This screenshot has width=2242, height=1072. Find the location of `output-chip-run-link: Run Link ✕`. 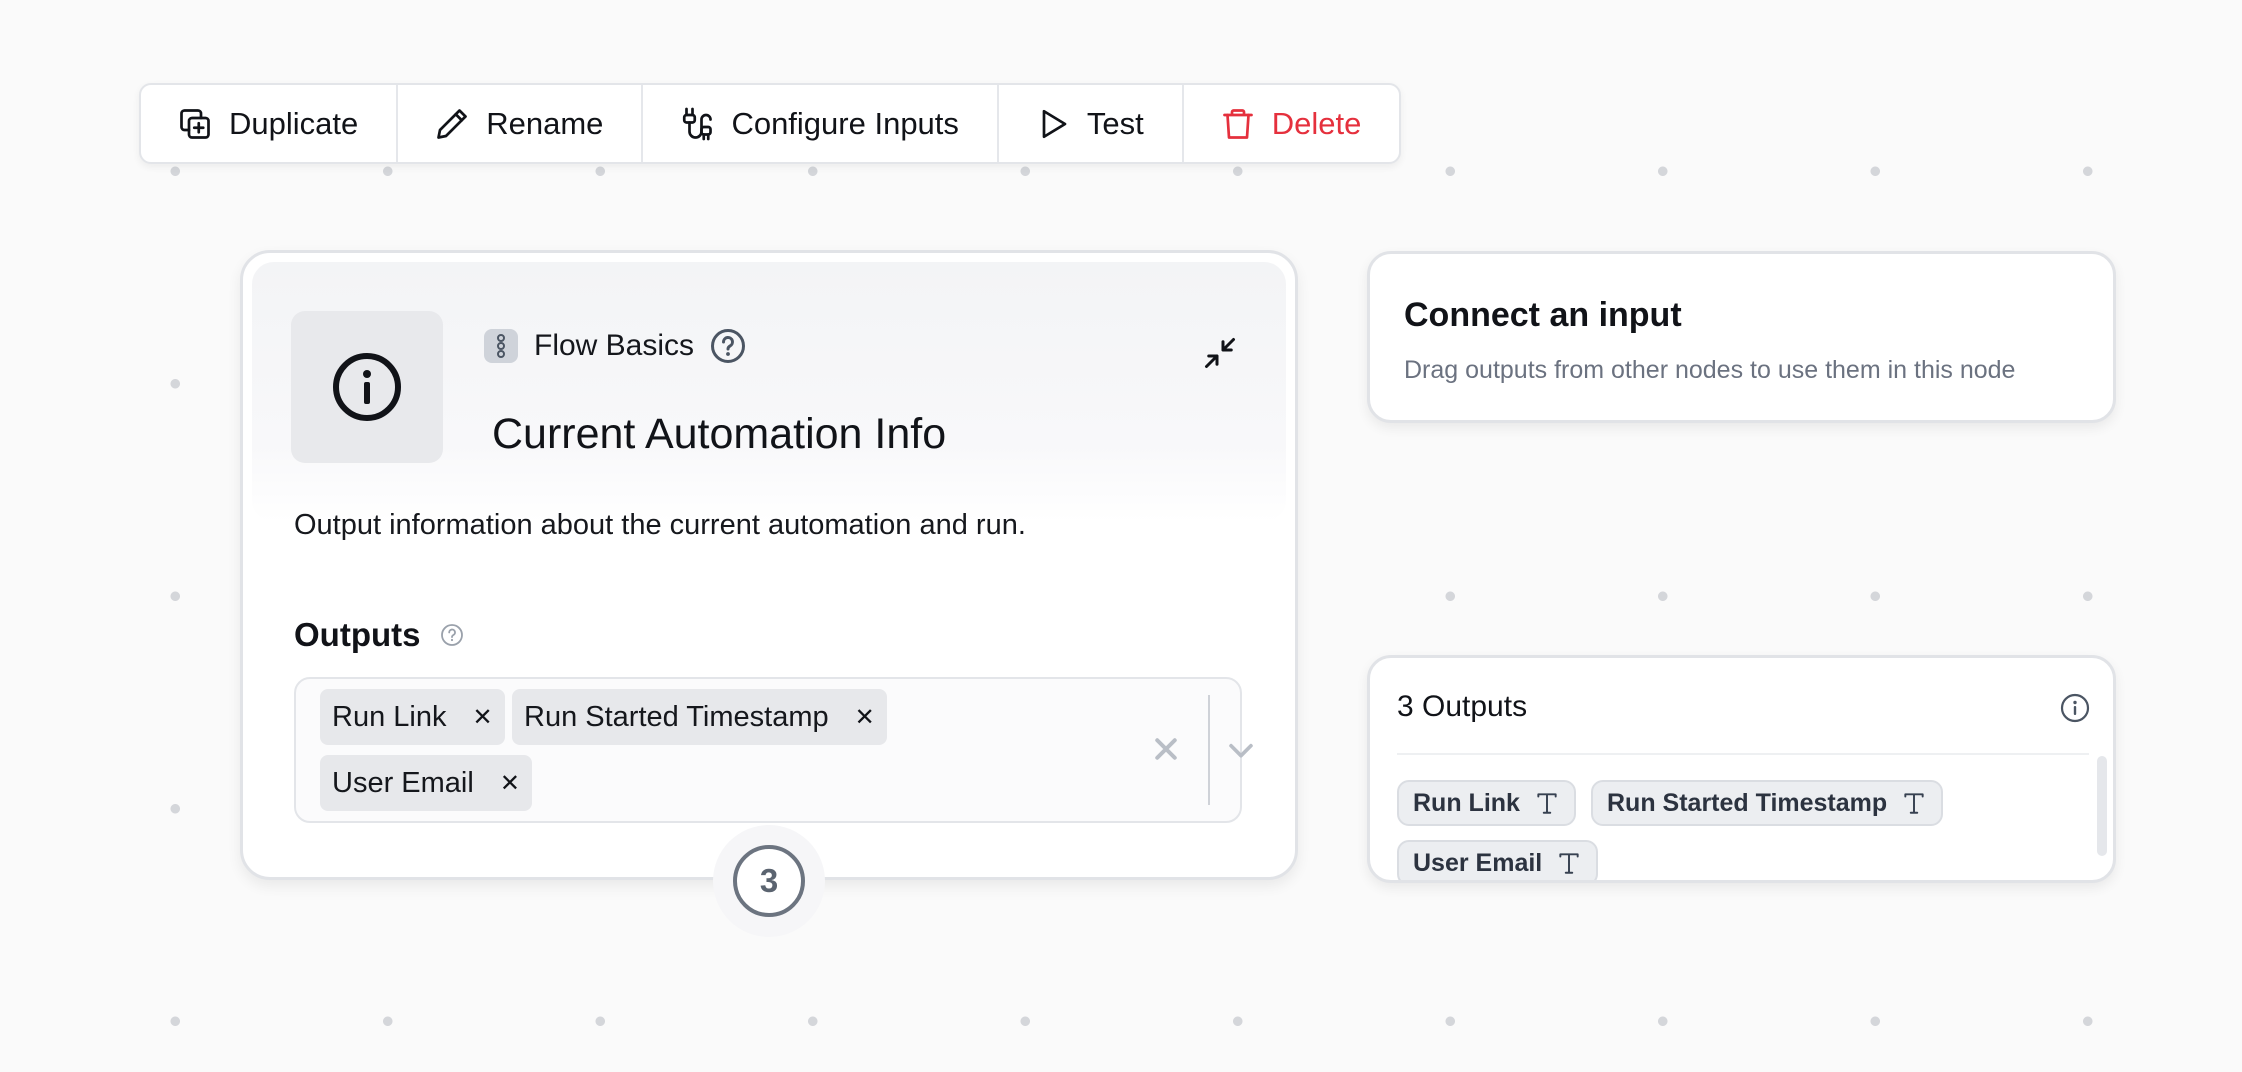

output-chip-run-link: Run Link ✕ is located at coordinates (412, 717).